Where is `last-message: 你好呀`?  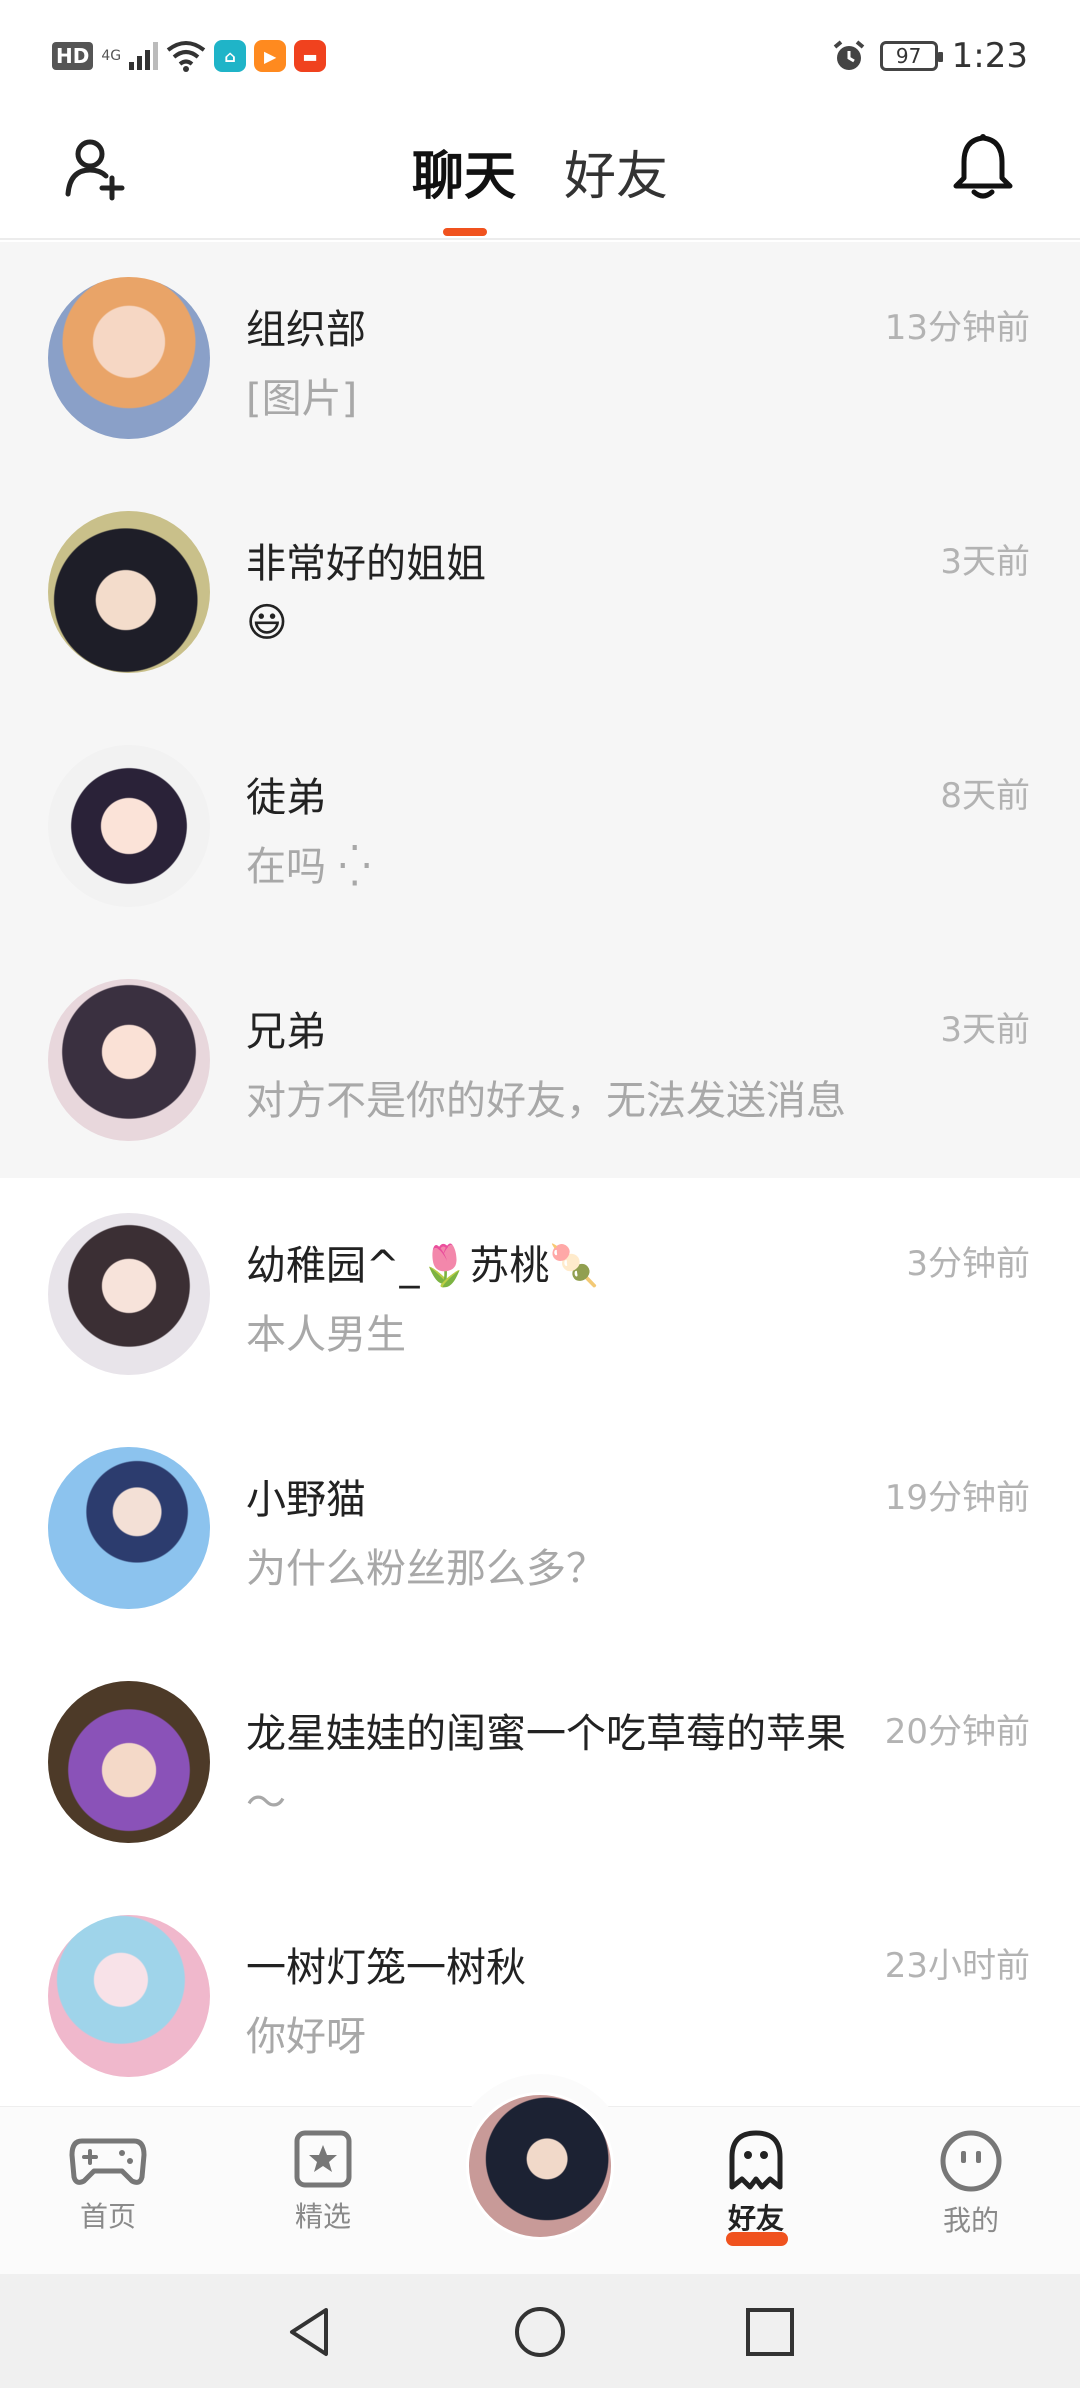 last-message: 你好呀 is located at coordinates (306, 2037).